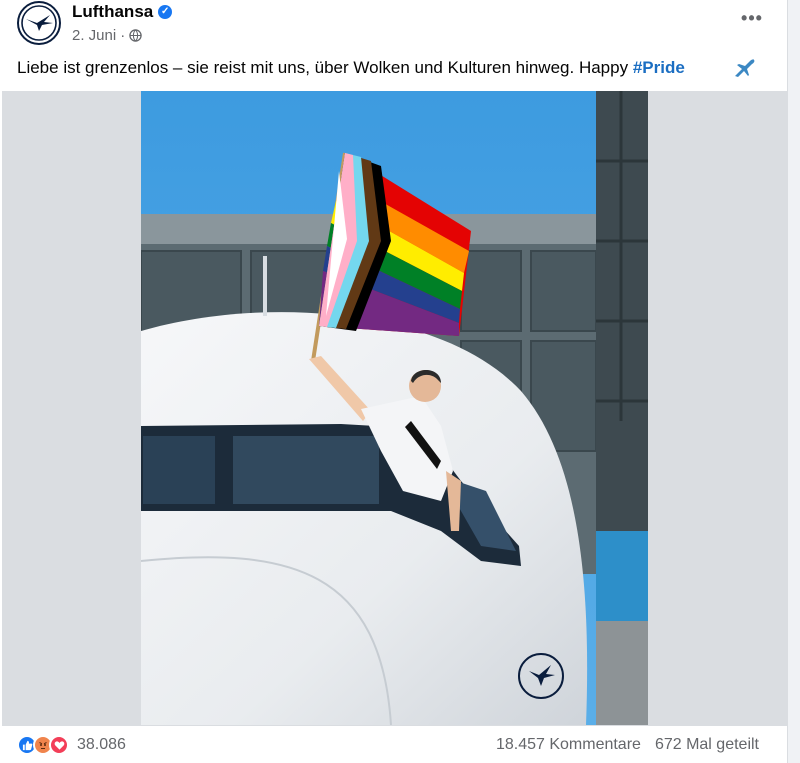  What do you see at coordinates (659, 67) in the screenshot?
I see `pride-hashtag-link: #Pride` at bounding box center [659, 67].